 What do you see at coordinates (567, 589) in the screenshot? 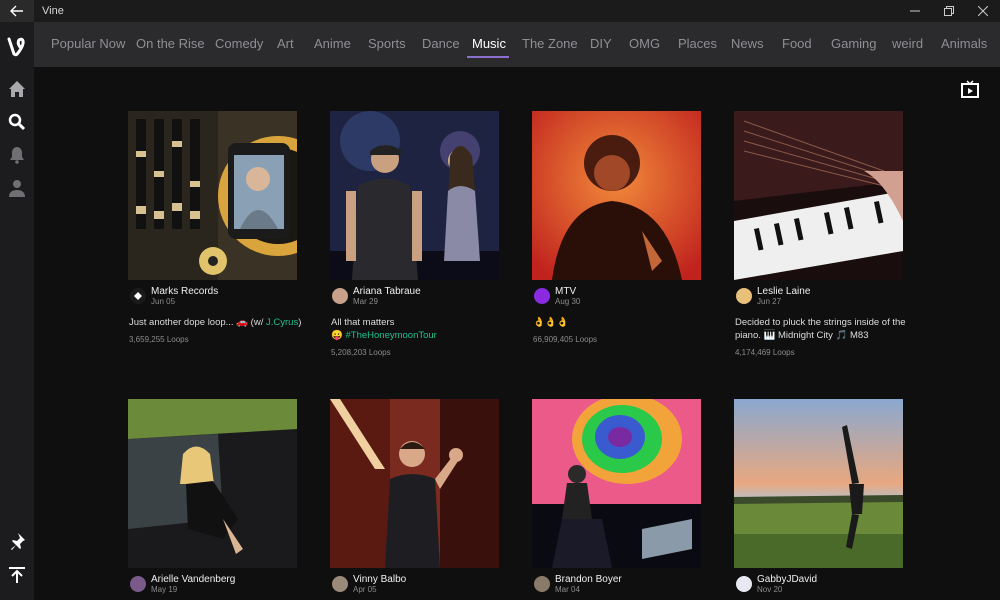
I see `post-date: Mar 04` at bounding box center [567, 589].